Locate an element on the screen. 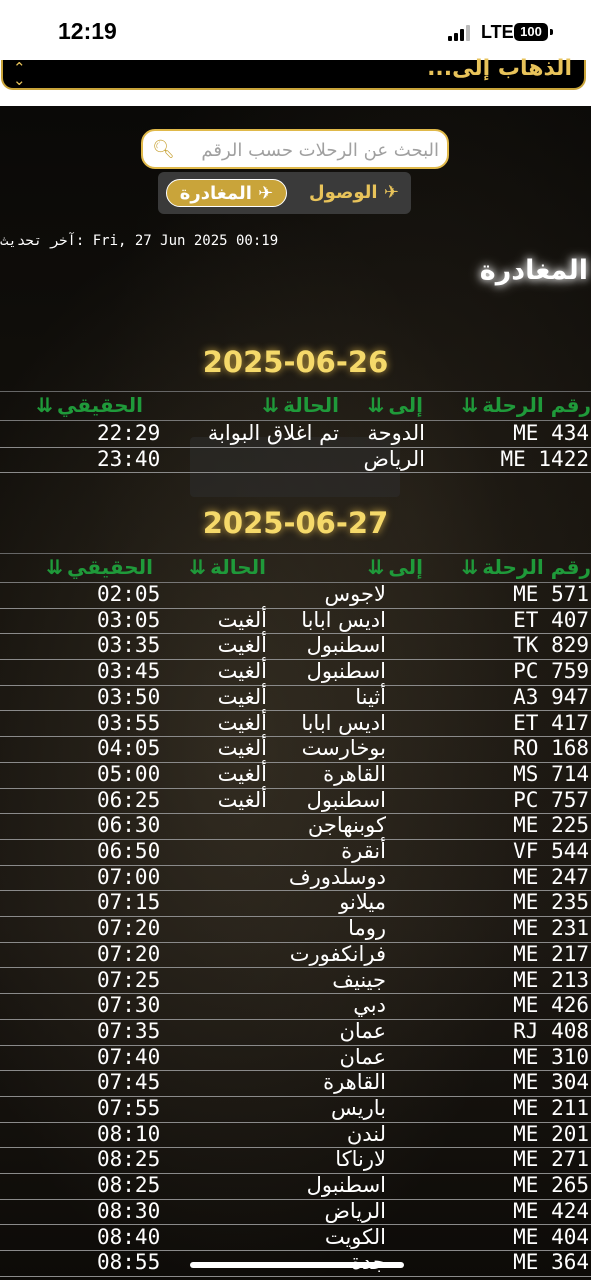 Image resolution: width=591 pixels, height=1280 pixels. actual-time: 03:35 is located at coordinates (129, 645).